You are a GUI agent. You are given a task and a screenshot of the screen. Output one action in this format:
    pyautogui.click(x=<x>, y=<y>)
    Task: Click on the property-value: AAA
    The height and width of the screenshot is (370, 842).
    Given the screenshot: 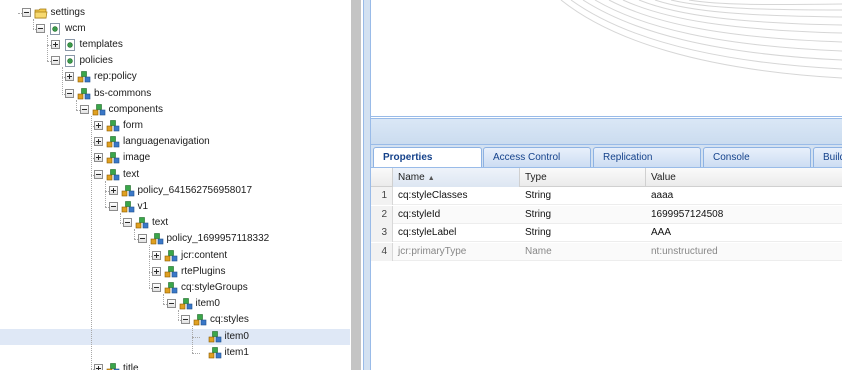 What is the action you would take?
    pyautogui.click(x=661, y=233)
    